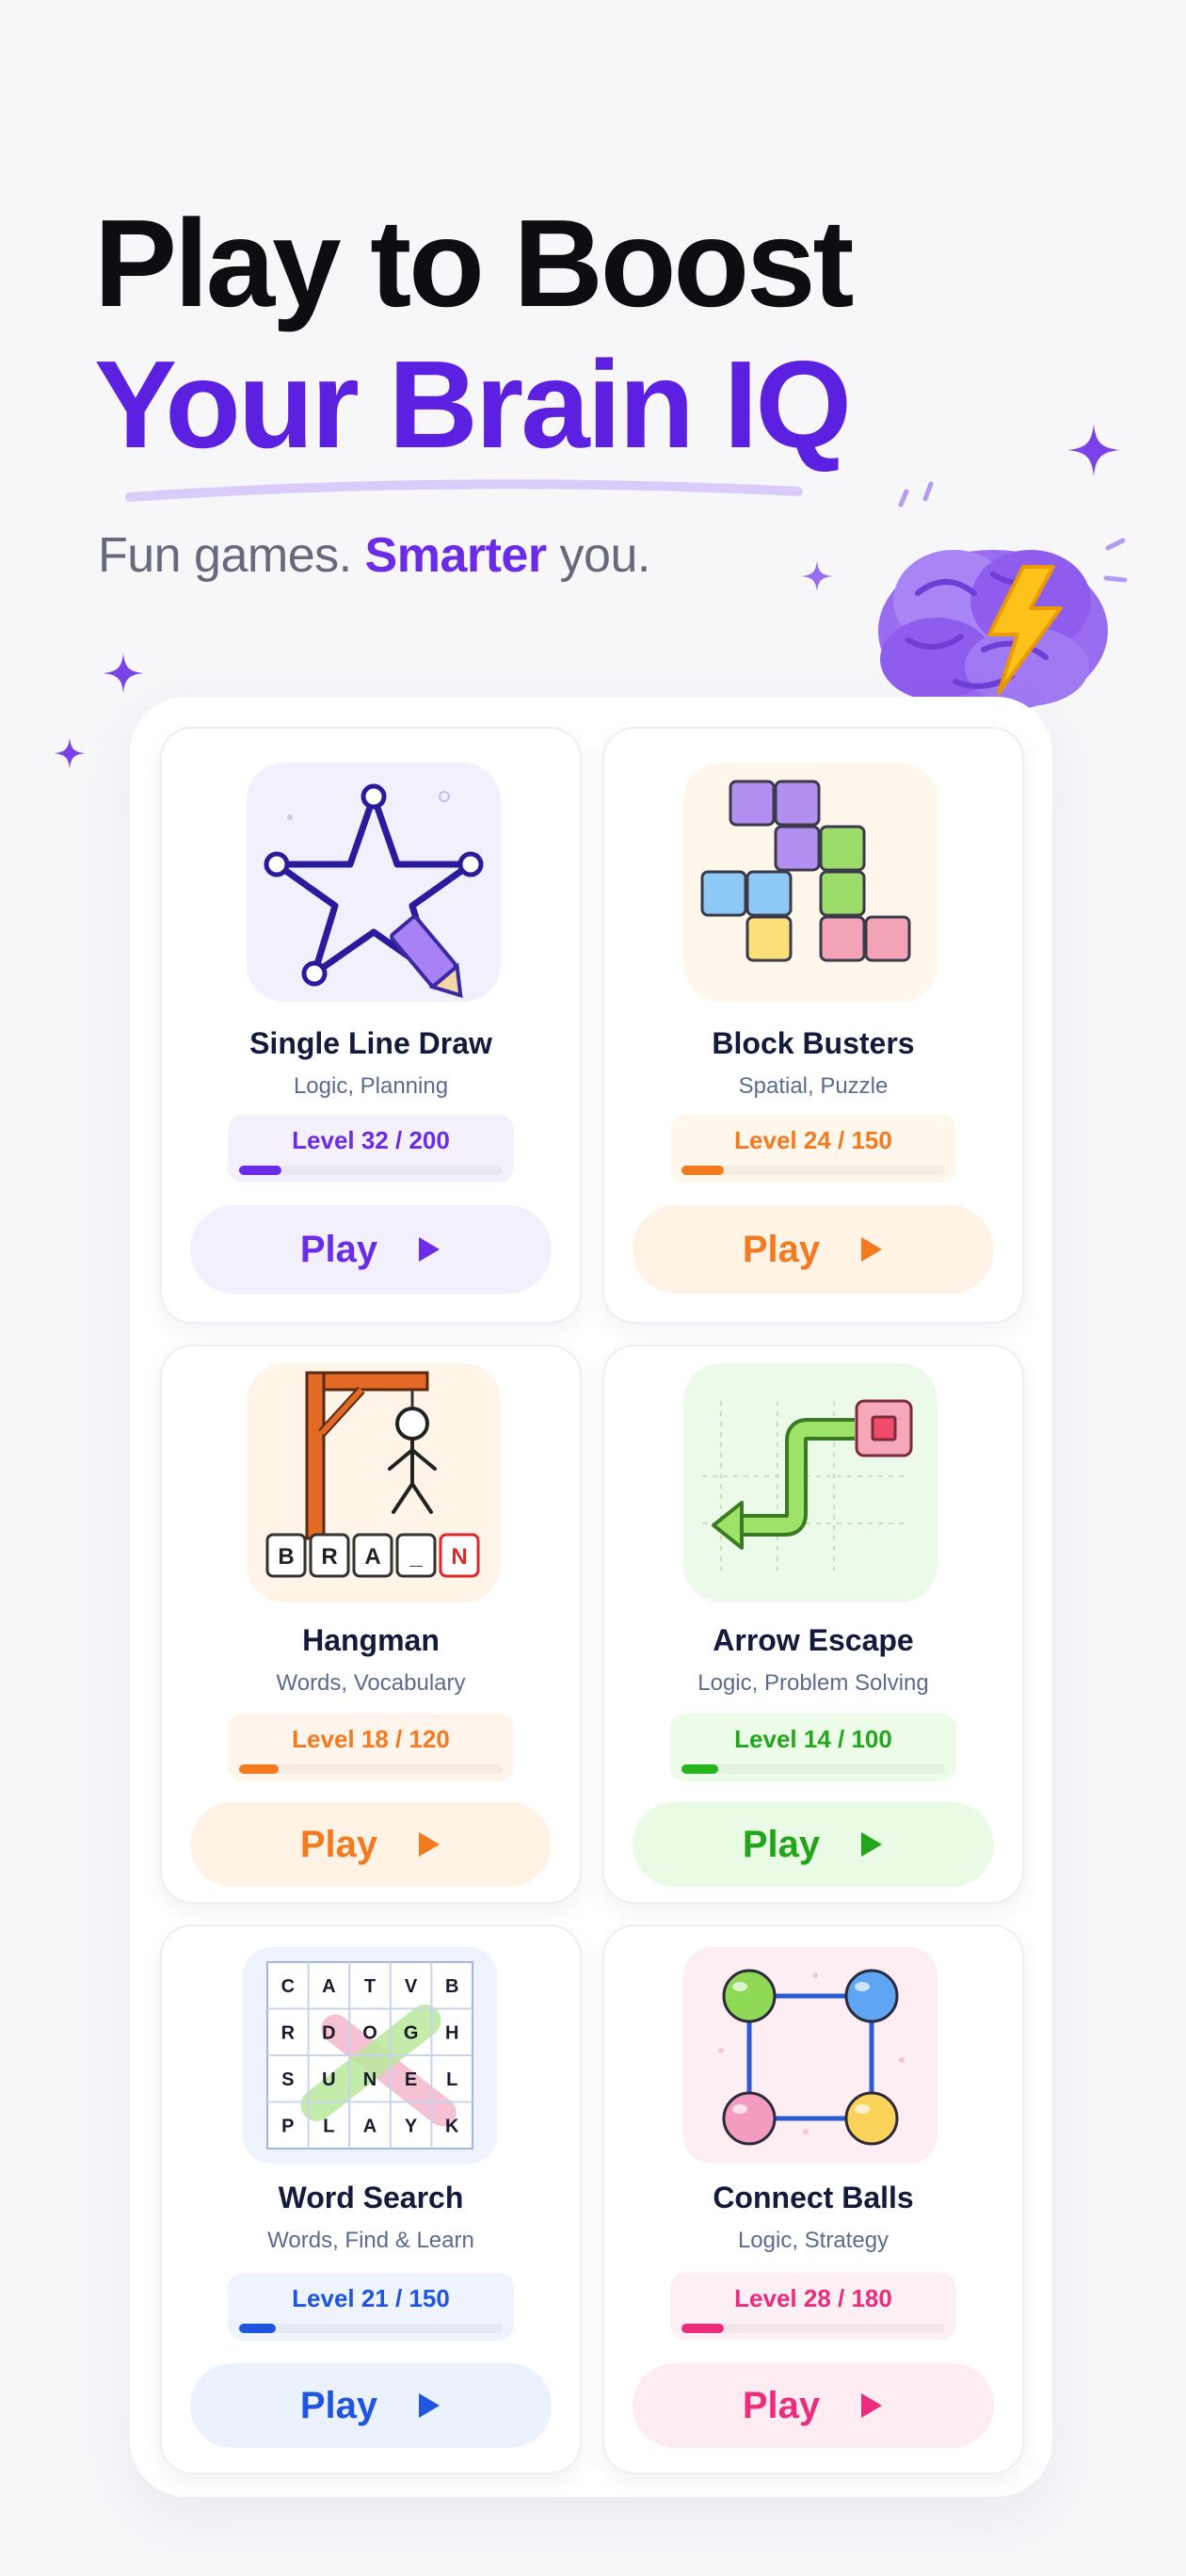 The width and height of the screenshot is (1186, 2576). Describe the element at coordinates (370, 2240) in the screenshot. I see `game-tags: Words, Find & Learn` at that location.